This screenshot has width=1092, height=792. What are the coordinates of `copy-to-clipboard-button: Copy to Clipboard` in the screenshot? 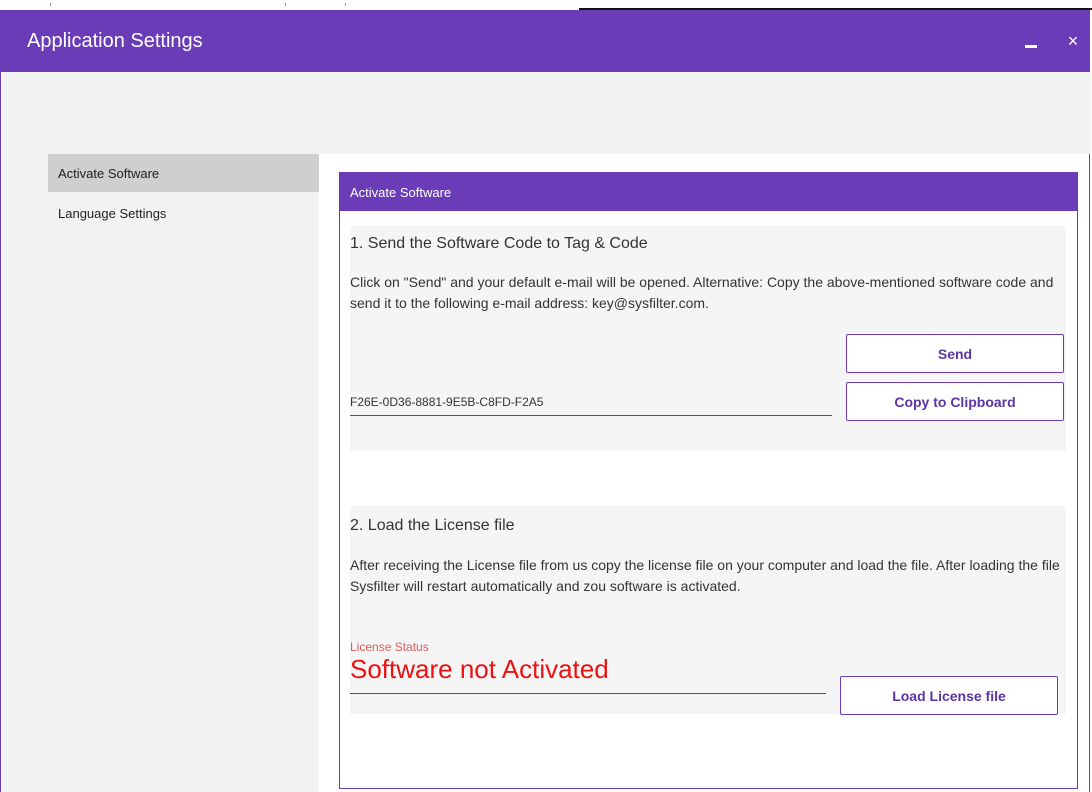 It's located at (955, 401).